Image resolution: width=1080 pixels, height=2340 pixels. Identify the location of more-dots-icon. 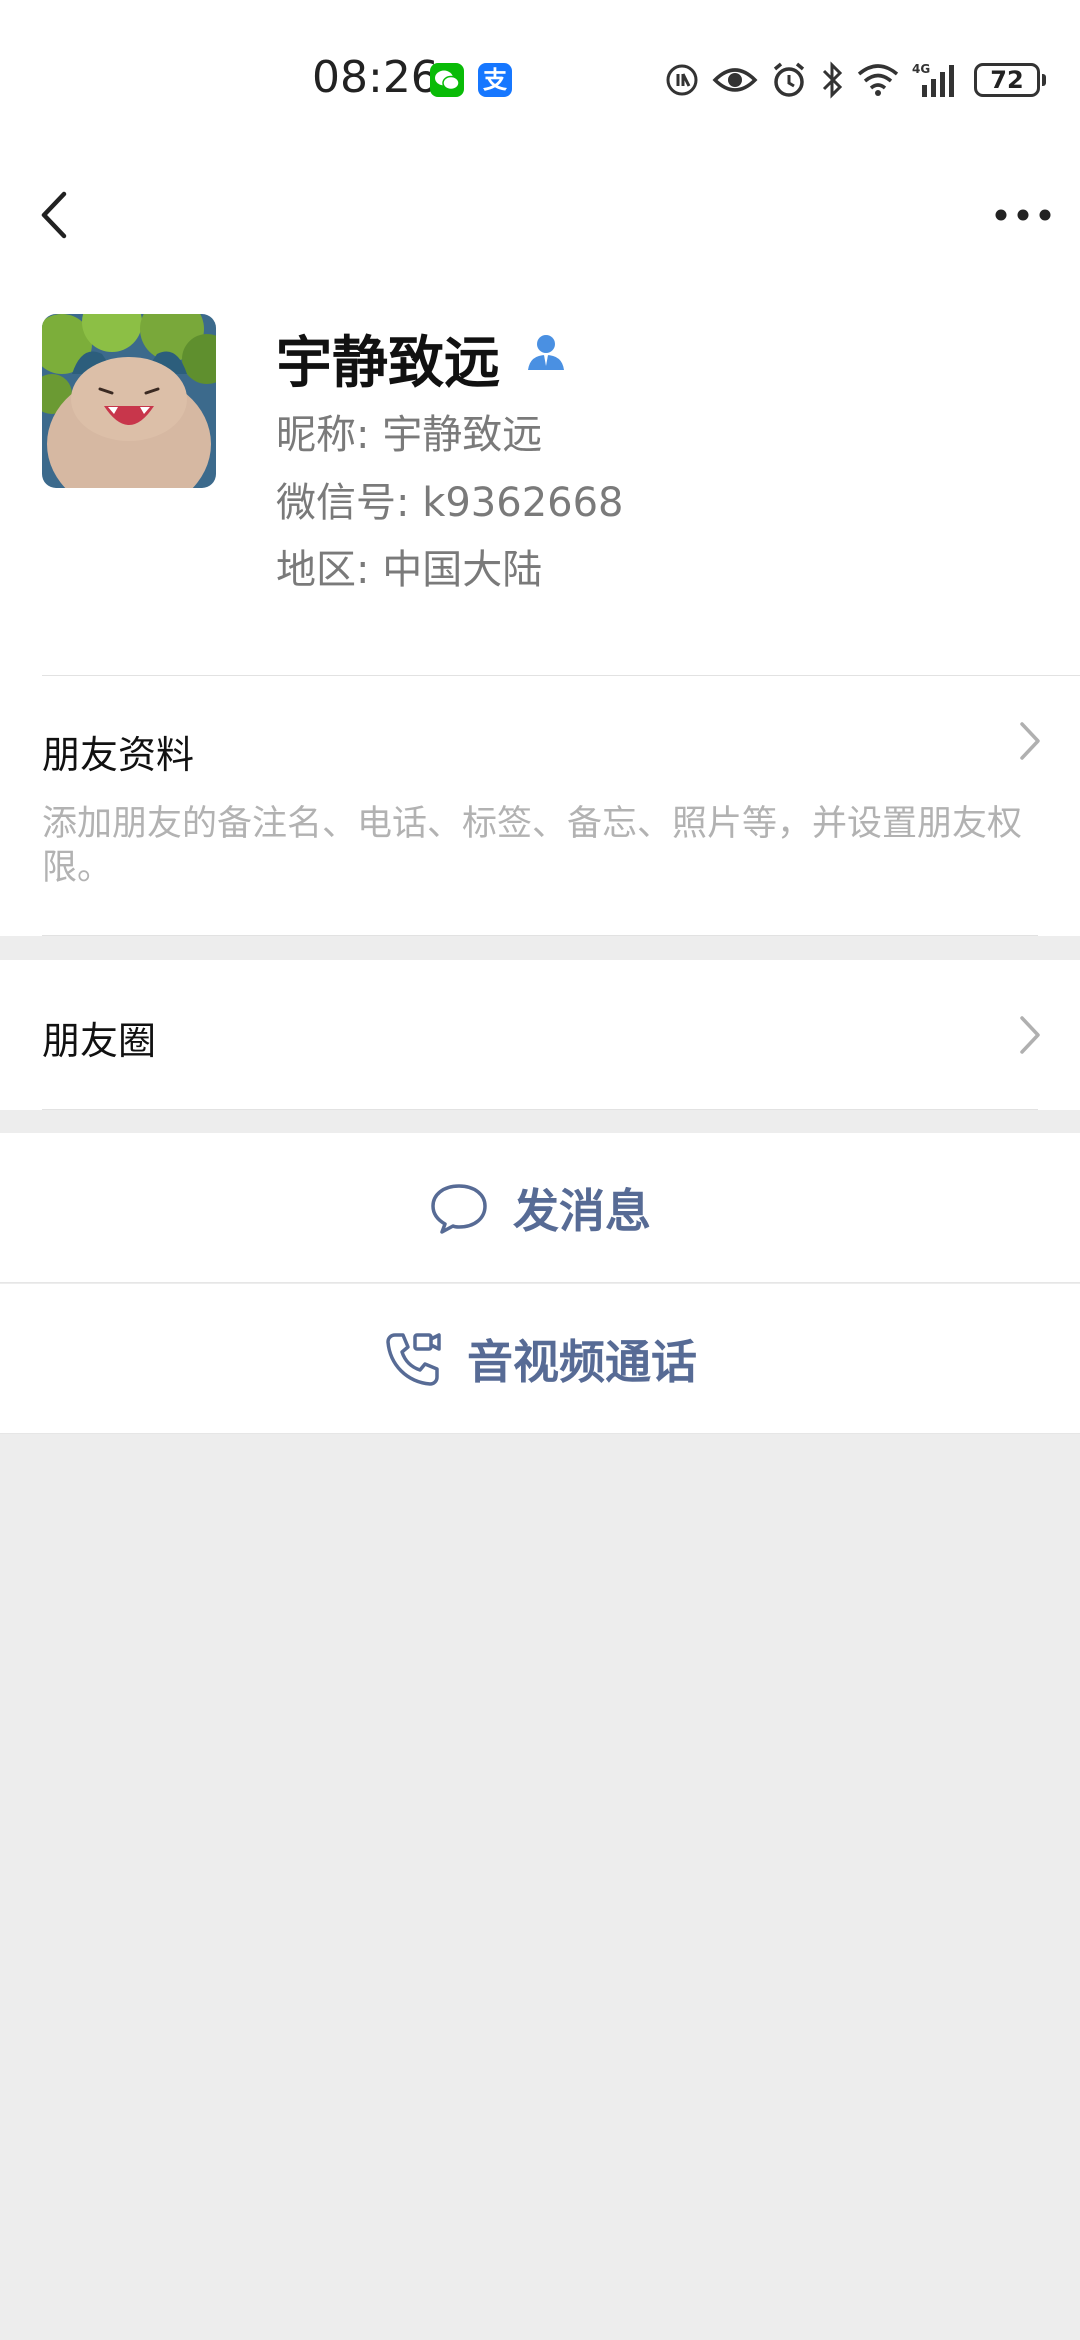
(1023, 215).